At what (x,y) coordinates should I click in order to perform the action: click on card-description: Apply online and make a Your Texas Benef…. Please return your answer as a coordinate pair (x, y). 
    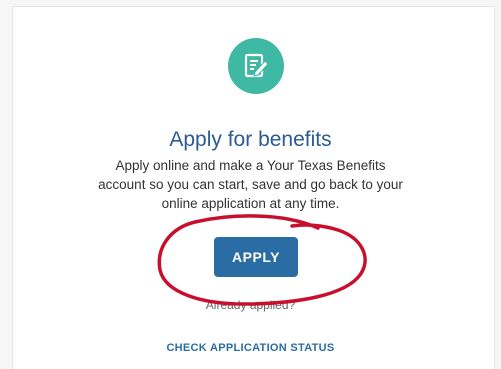
    Looking at the image, I should click on (250, 184).